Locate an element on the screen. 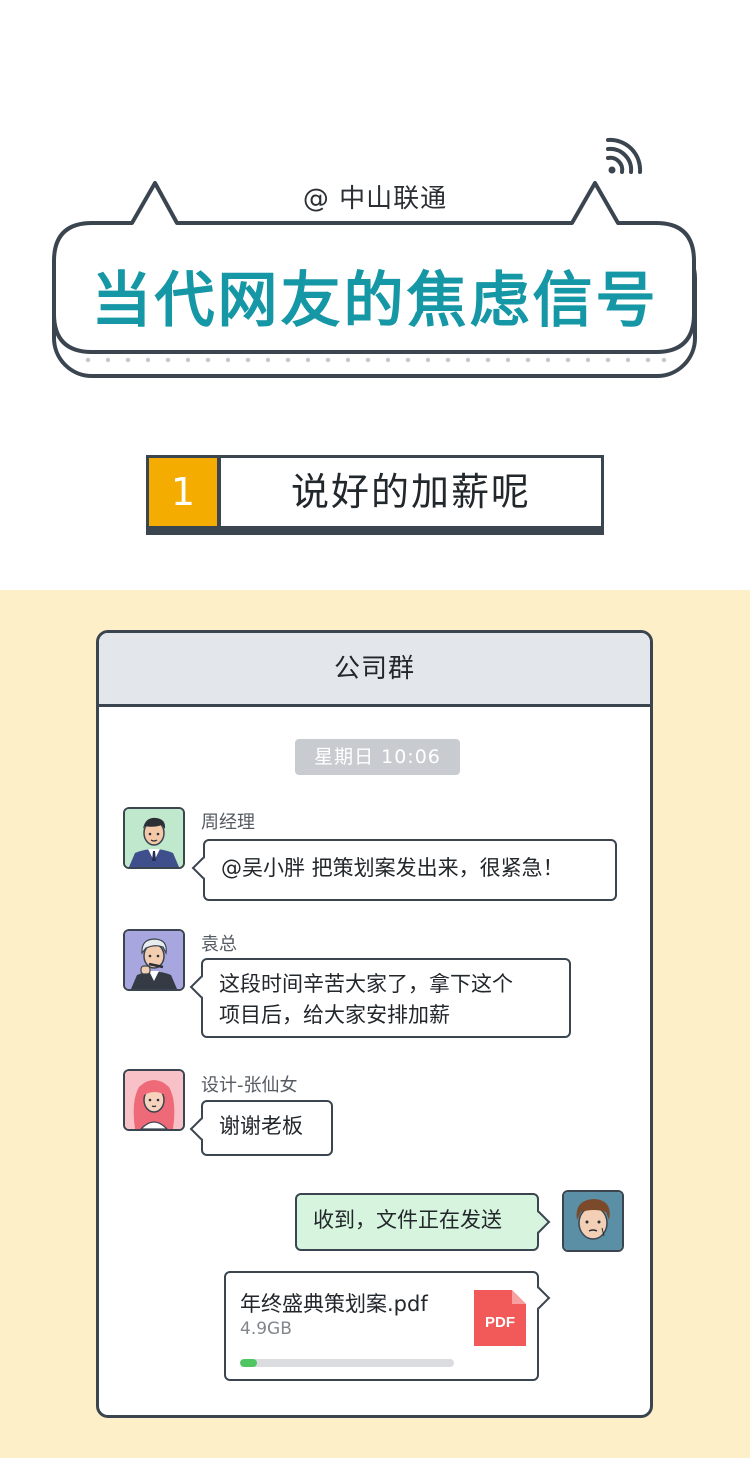 The image size is (750, 1458). file-name: 年终盛典策划案.pdf is located at coordinates (334, 1304).